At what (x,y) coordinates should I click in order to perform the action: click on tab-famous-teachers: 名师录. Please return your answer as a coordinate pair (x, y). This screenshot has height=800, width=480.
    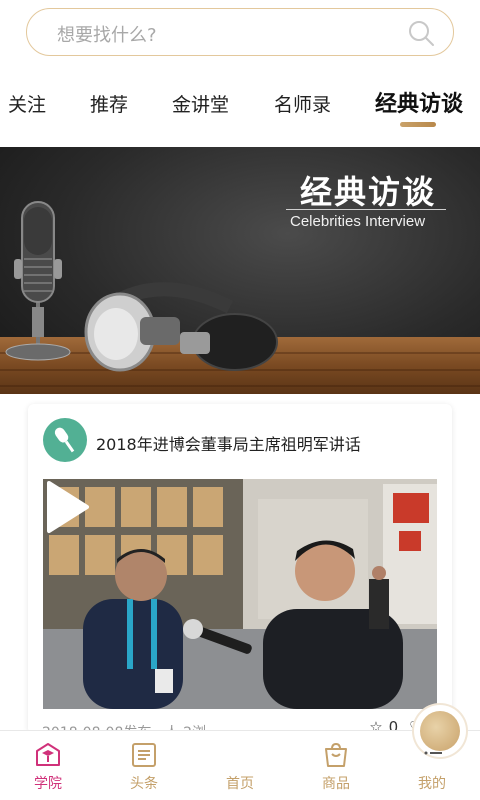
    Looking at the image, I should click on (302, 103).